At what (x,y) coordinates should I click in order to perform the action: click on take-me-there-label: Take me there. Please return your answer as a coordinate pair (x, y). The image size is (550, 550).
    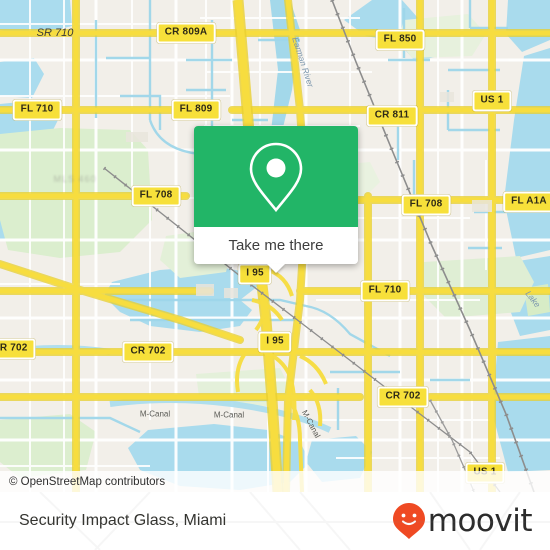
    Looking at the image, I should click on (276, 245).